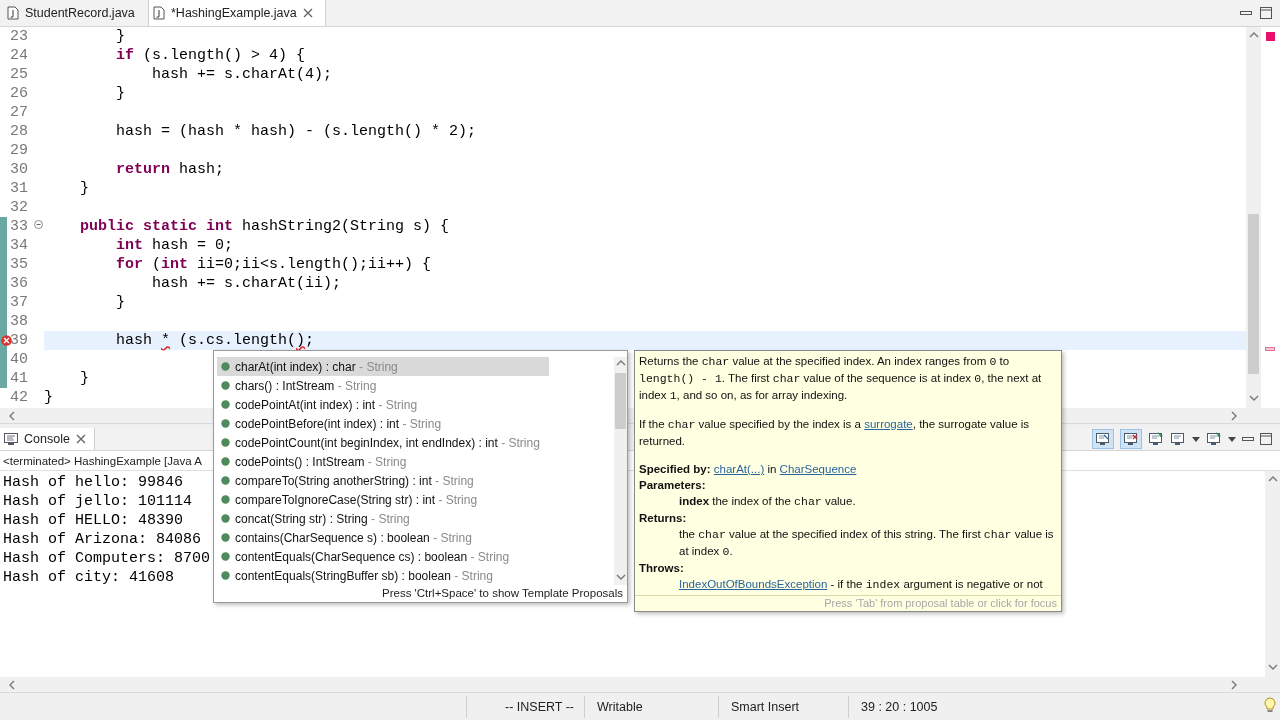 The image size is (1280, 720). Describe the element at coordinates (170, 169) in the screenshot. I see `code-line: return hash;` at that location.